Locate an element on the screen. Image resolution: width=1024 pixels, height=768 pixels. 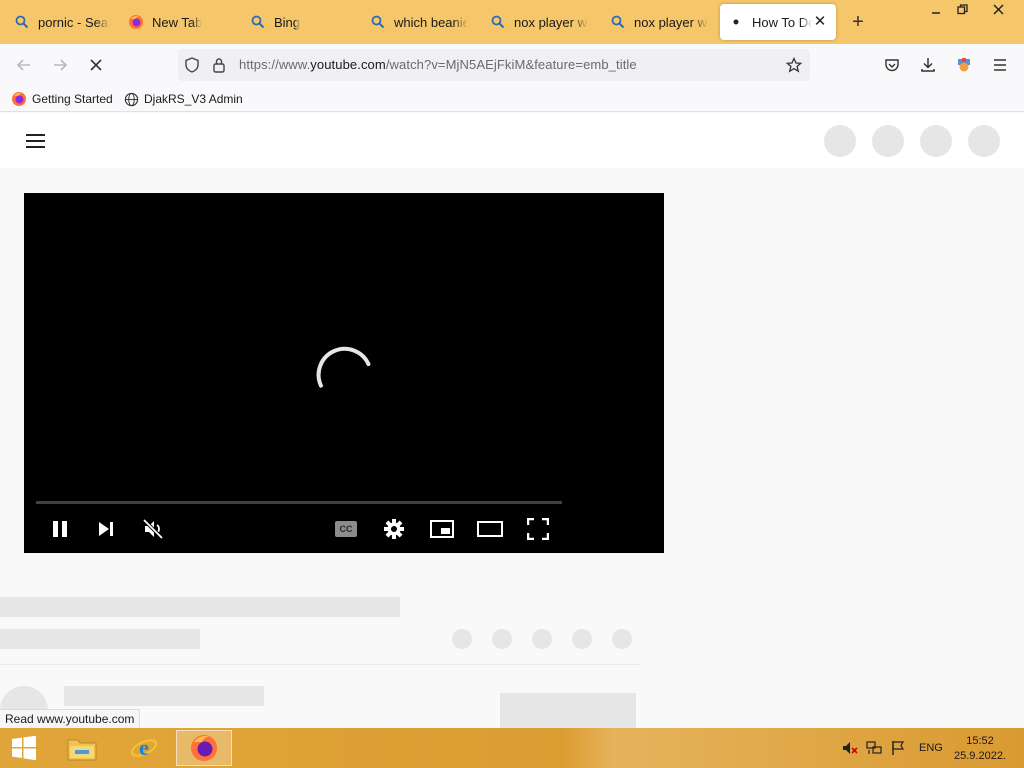
subtitle-skeleton is located at coordinates (100, 639).